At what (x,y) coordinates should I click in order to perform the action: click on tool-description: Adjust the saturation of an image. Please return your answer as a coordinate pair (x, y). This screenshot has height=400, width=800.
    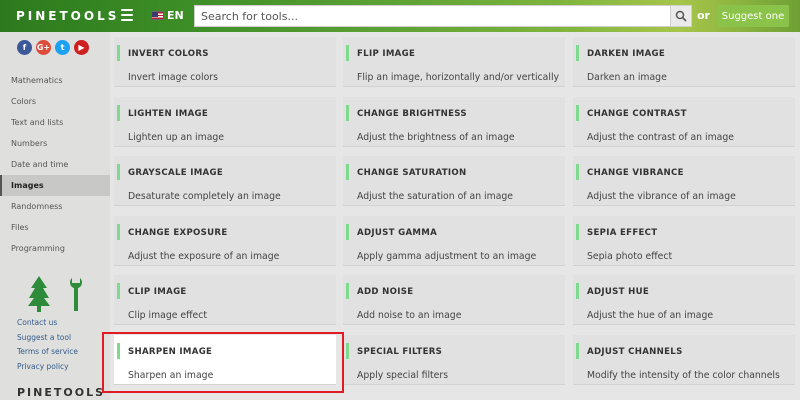
    Looking at the image, I should click on (435, 196).